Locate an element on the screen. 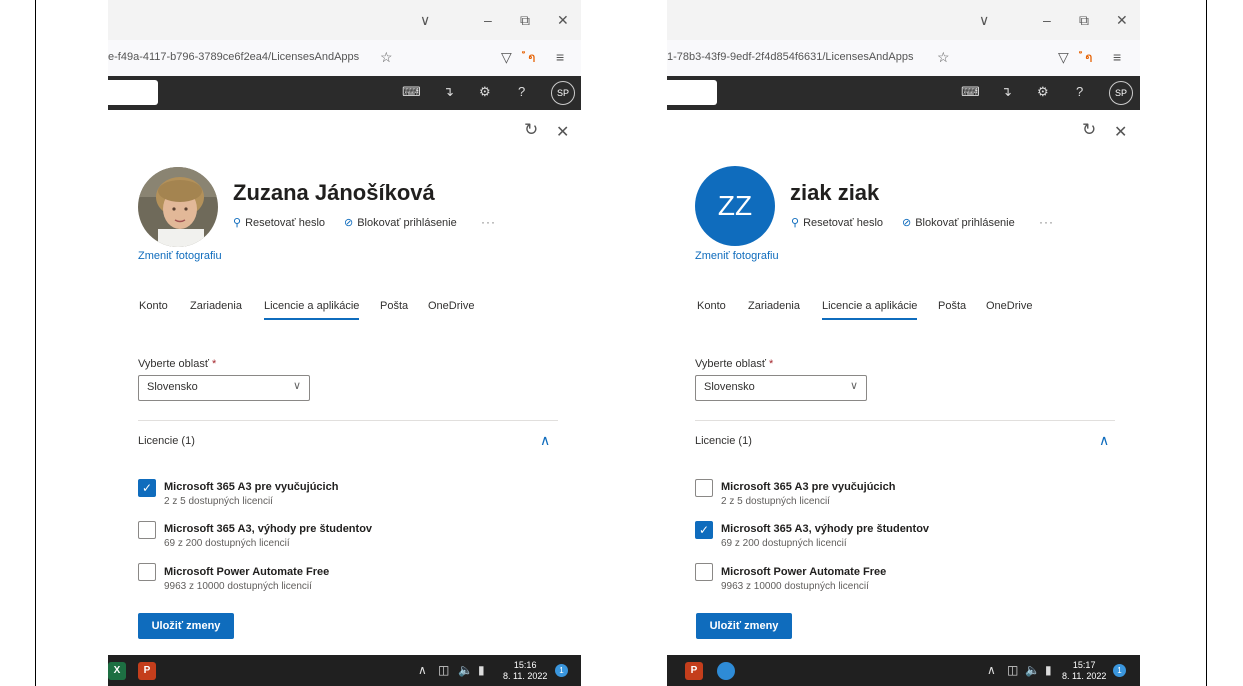 Image resolution: width=1243 pixels, height=686 pixels. taskbar: X P ∧ ◫ 🔈 ▮ 15:16 8. 11. 2022 1 is located at coordinates (344, 670).